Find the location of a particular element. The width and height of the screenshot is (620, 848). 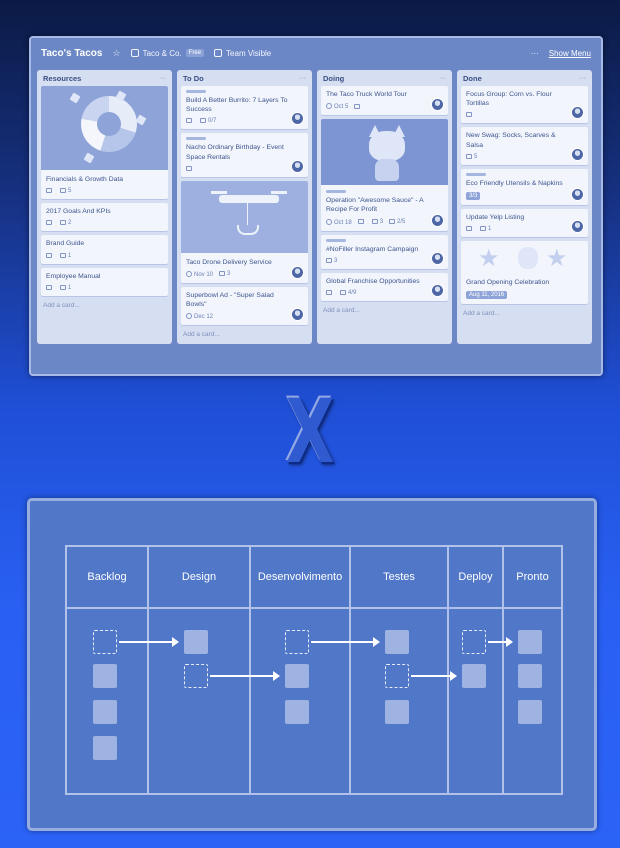

card-title: New Swag: Socks, Scarves & Salsa is located at coordinates (511, 140).